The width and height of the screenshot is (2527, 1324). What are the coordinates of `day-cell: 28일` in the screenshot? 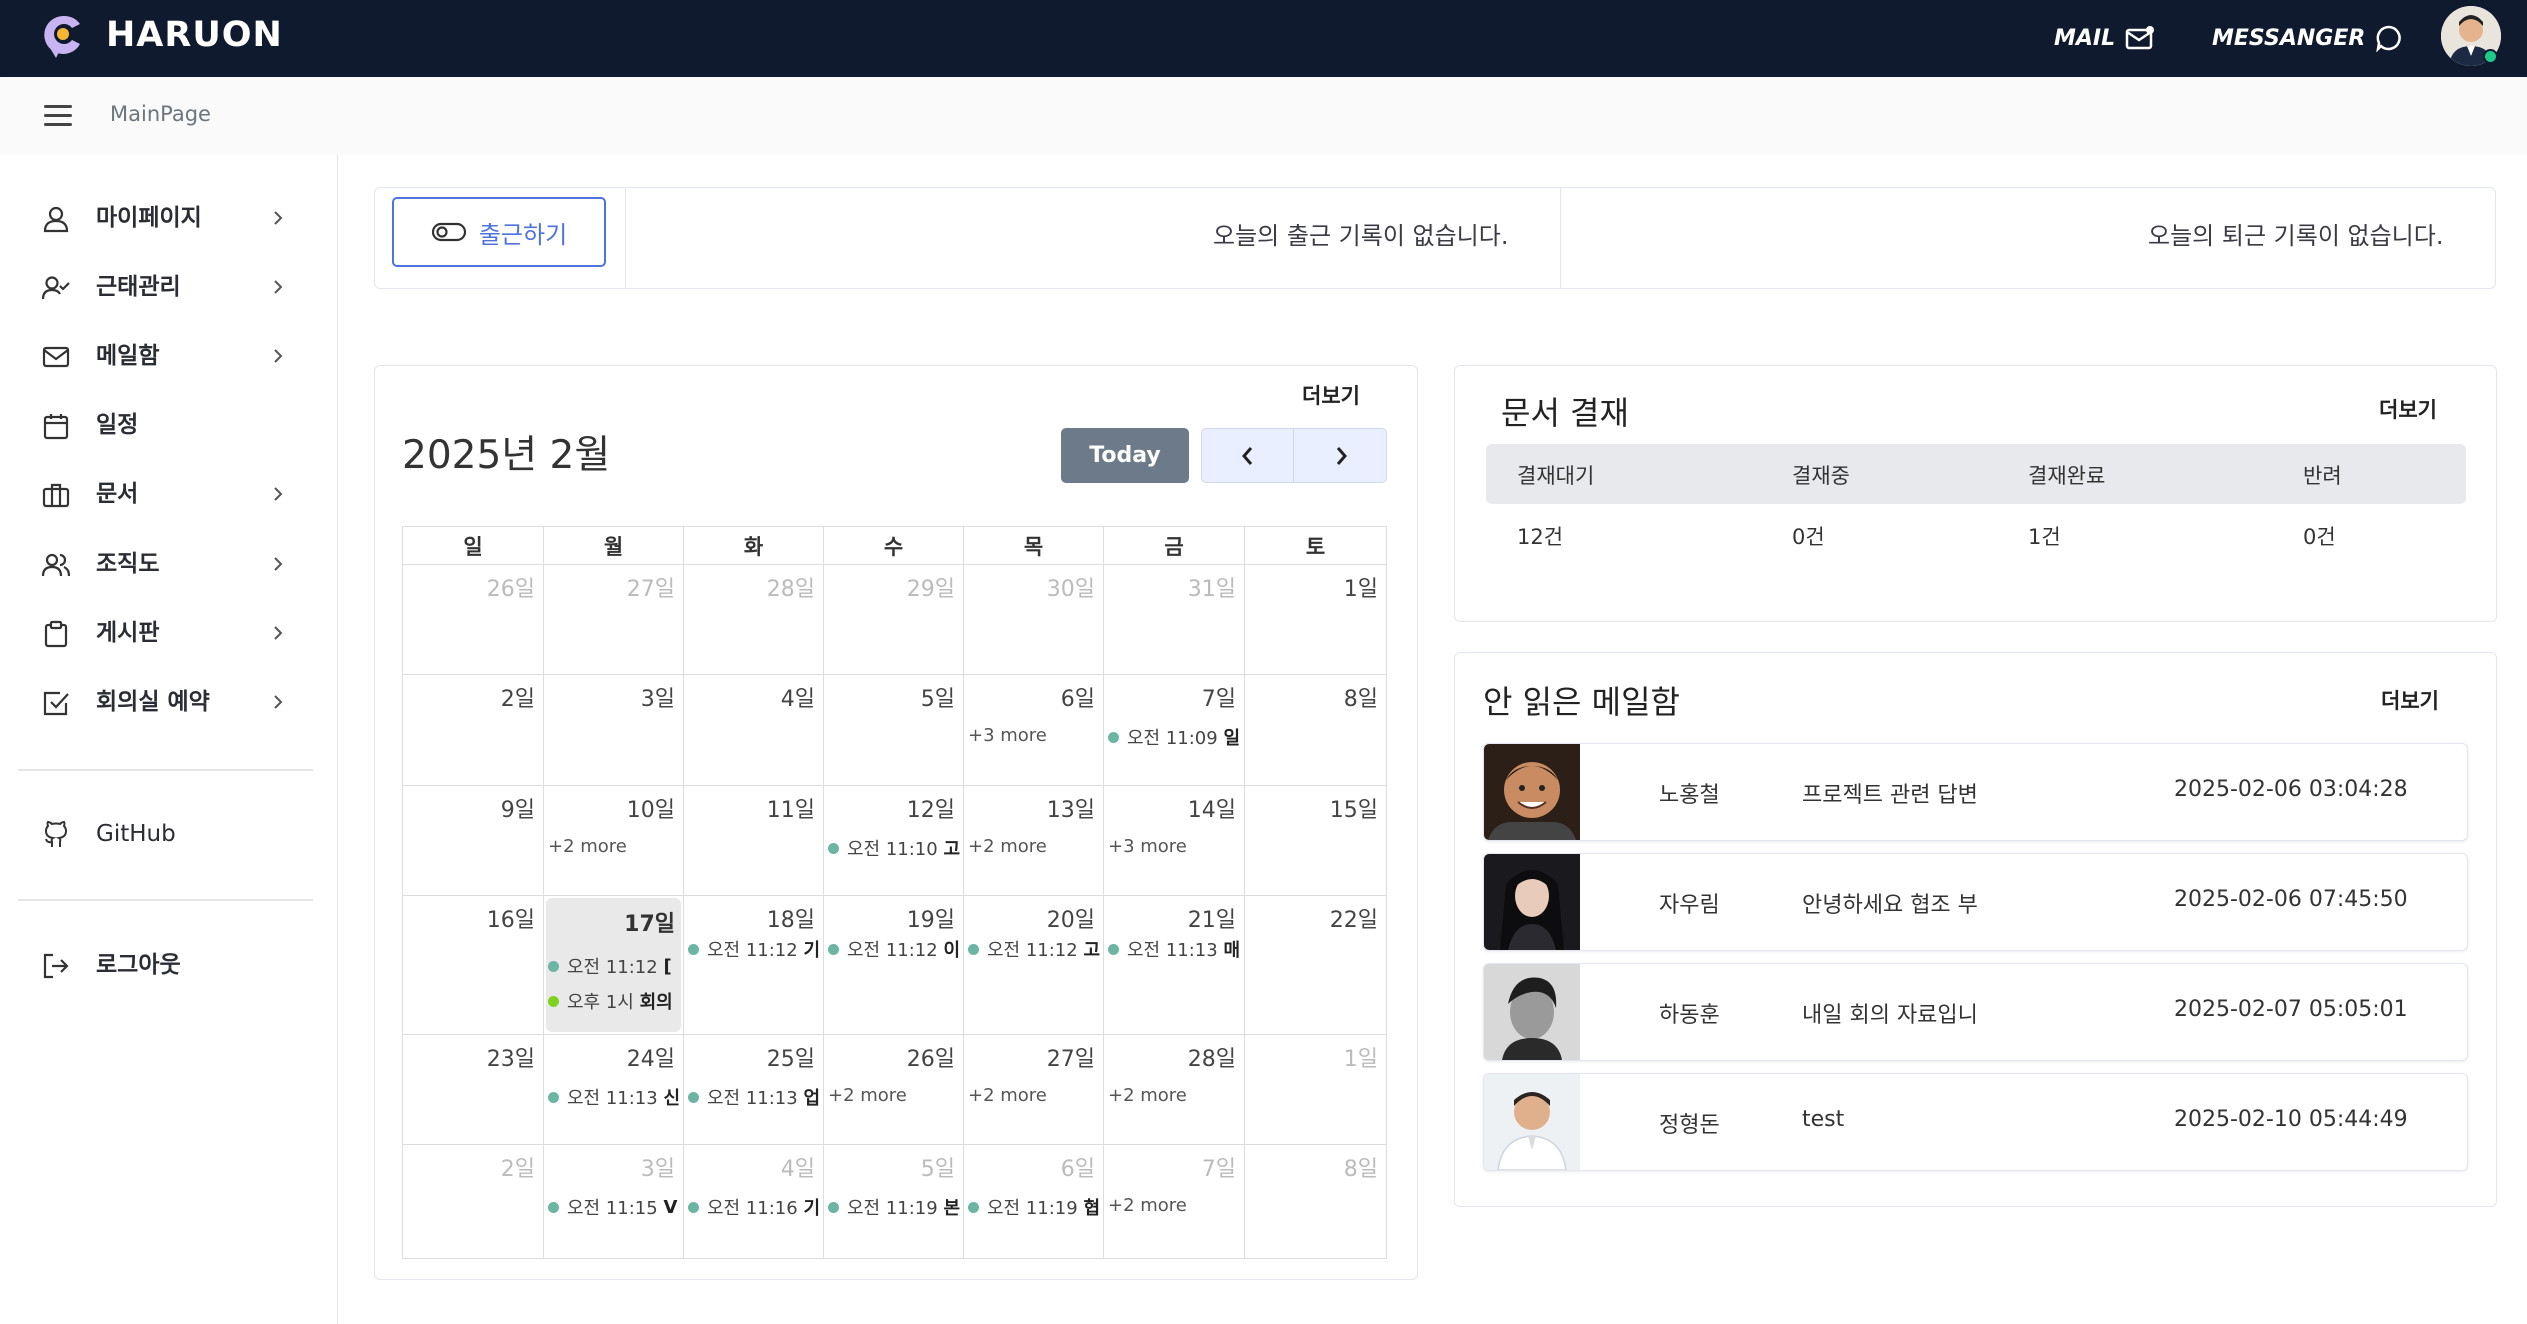 It's located at (754, 620).